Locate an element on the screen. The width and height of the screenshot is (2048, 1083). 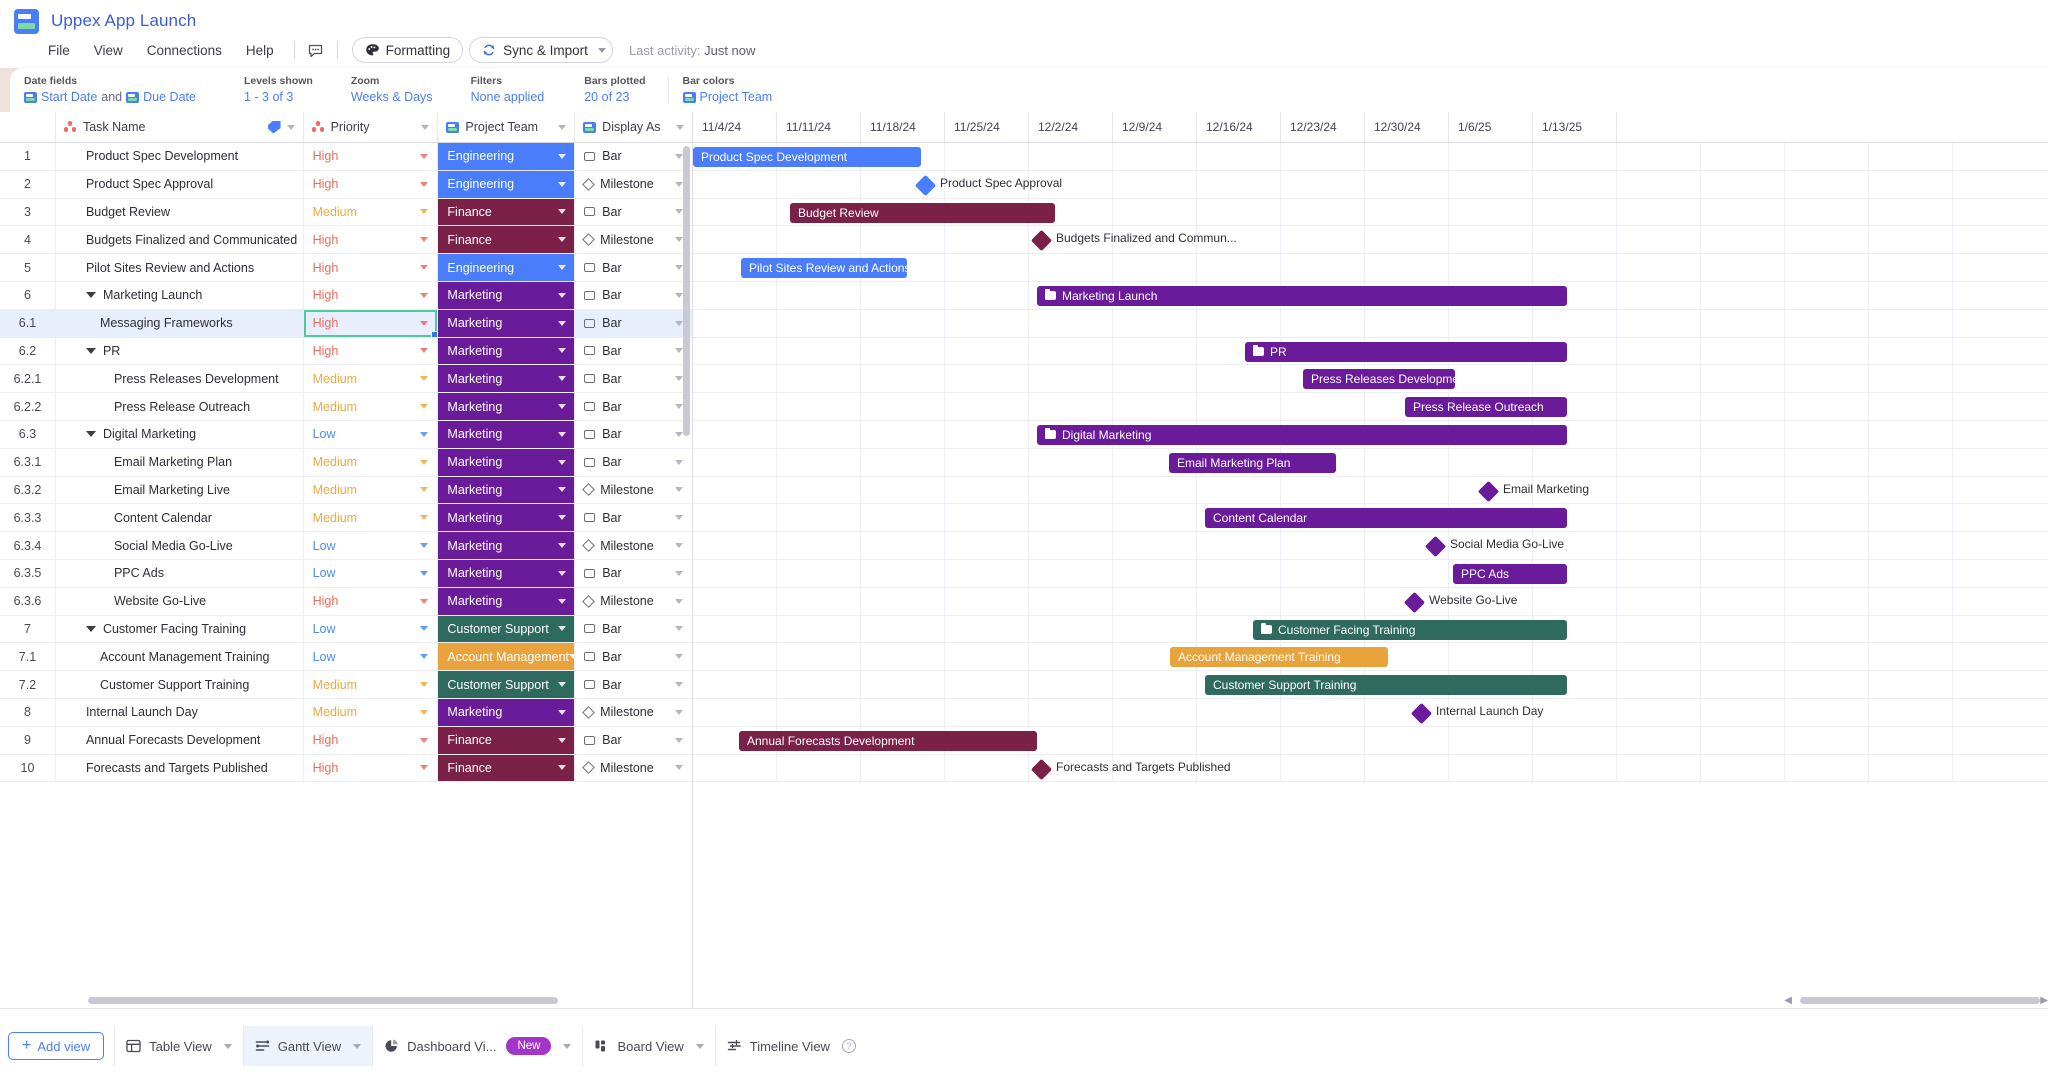
setting-zoom: Zoom Weeks & Days is located at coordinates (411, 90).